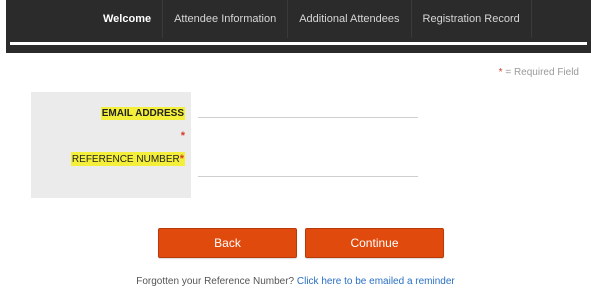  I want to click on email-required-star: *, so click(182, 136).